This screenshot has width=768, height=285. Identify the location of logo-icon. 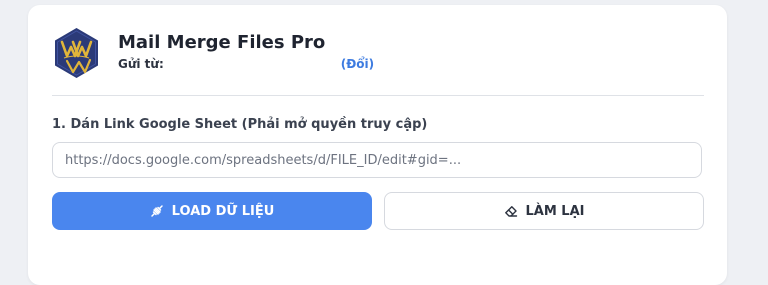
(76, 53).